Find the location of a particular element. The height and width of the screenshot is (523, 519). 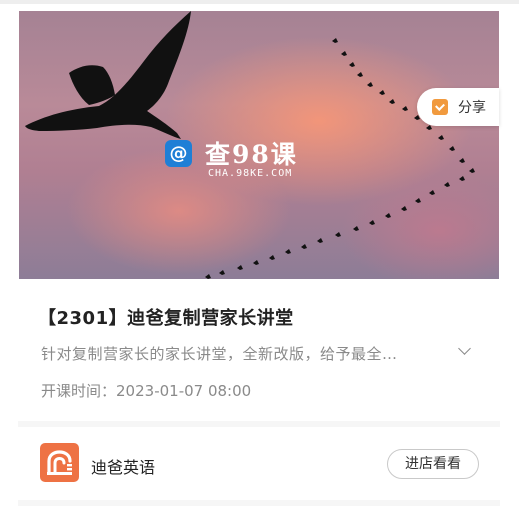

shop-name: 迪爸英语 is located at coordinates (123, 466).